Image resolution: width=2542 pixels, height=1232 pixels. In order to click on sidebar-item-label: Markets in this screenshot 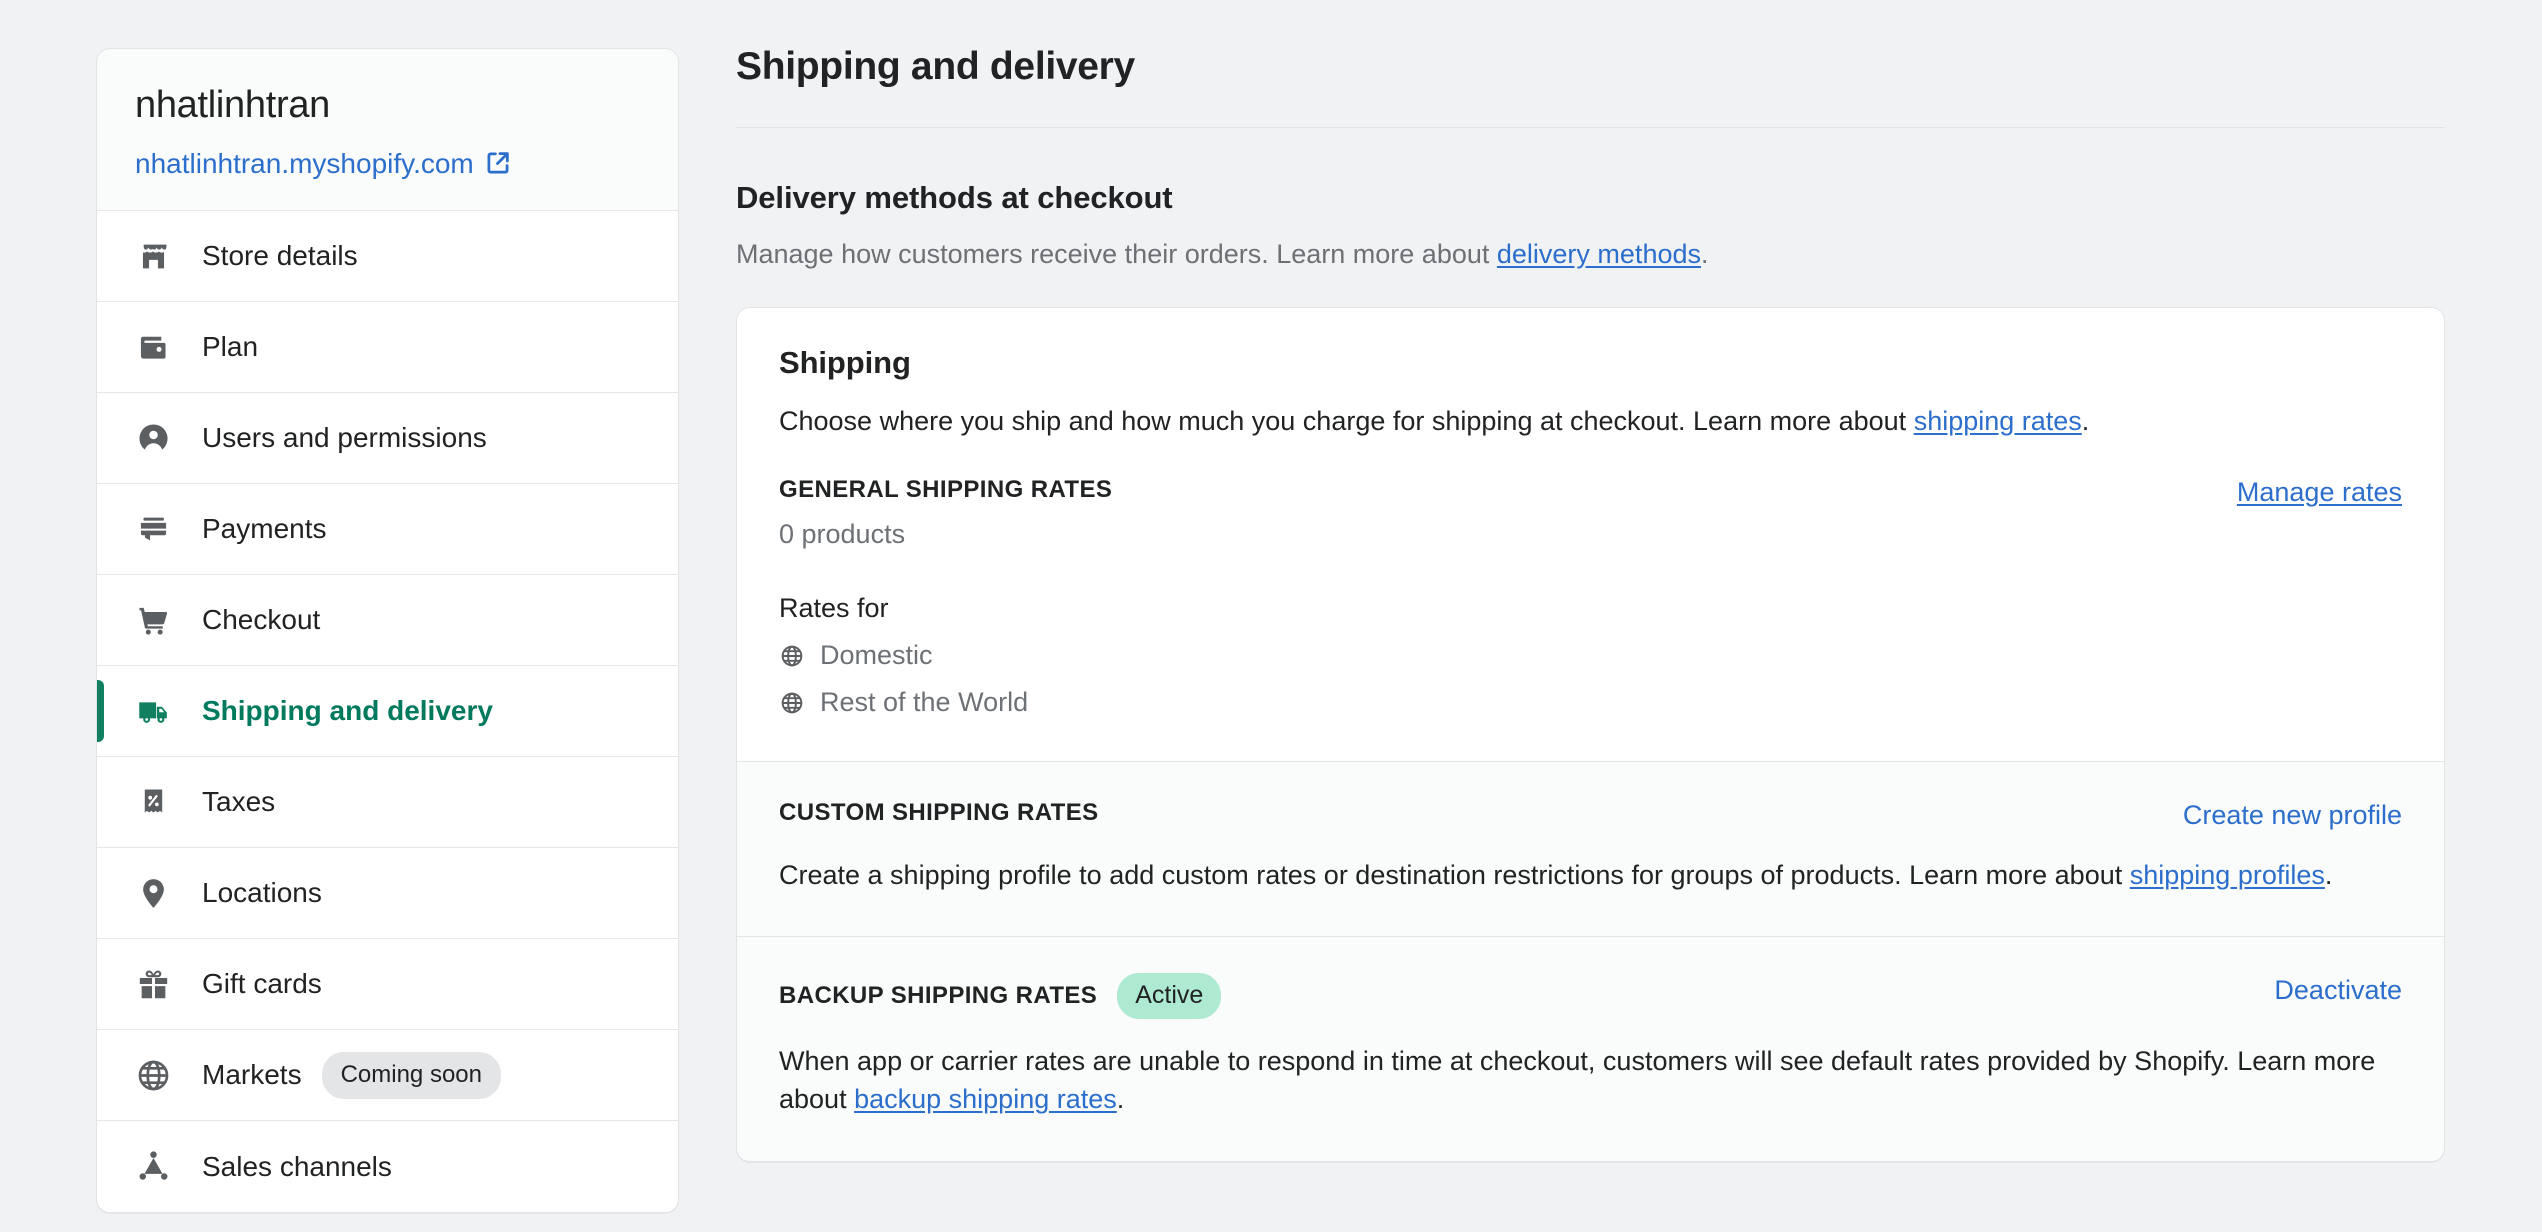, I will do `click(252, 1075)`.